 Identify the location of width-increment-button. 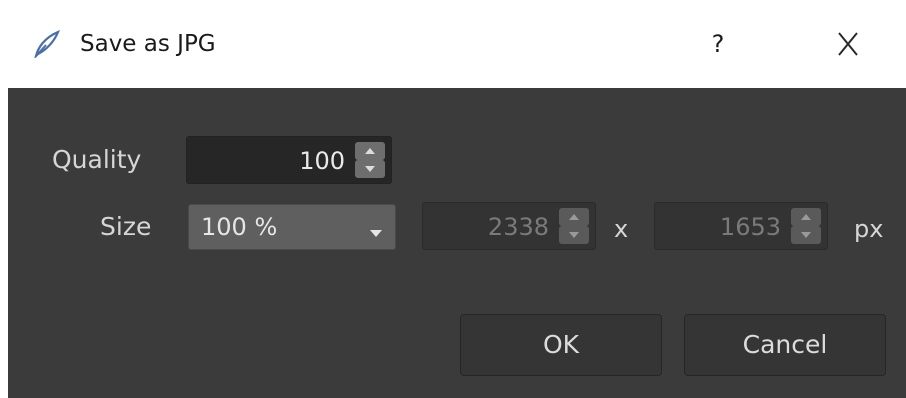
(574, 217).